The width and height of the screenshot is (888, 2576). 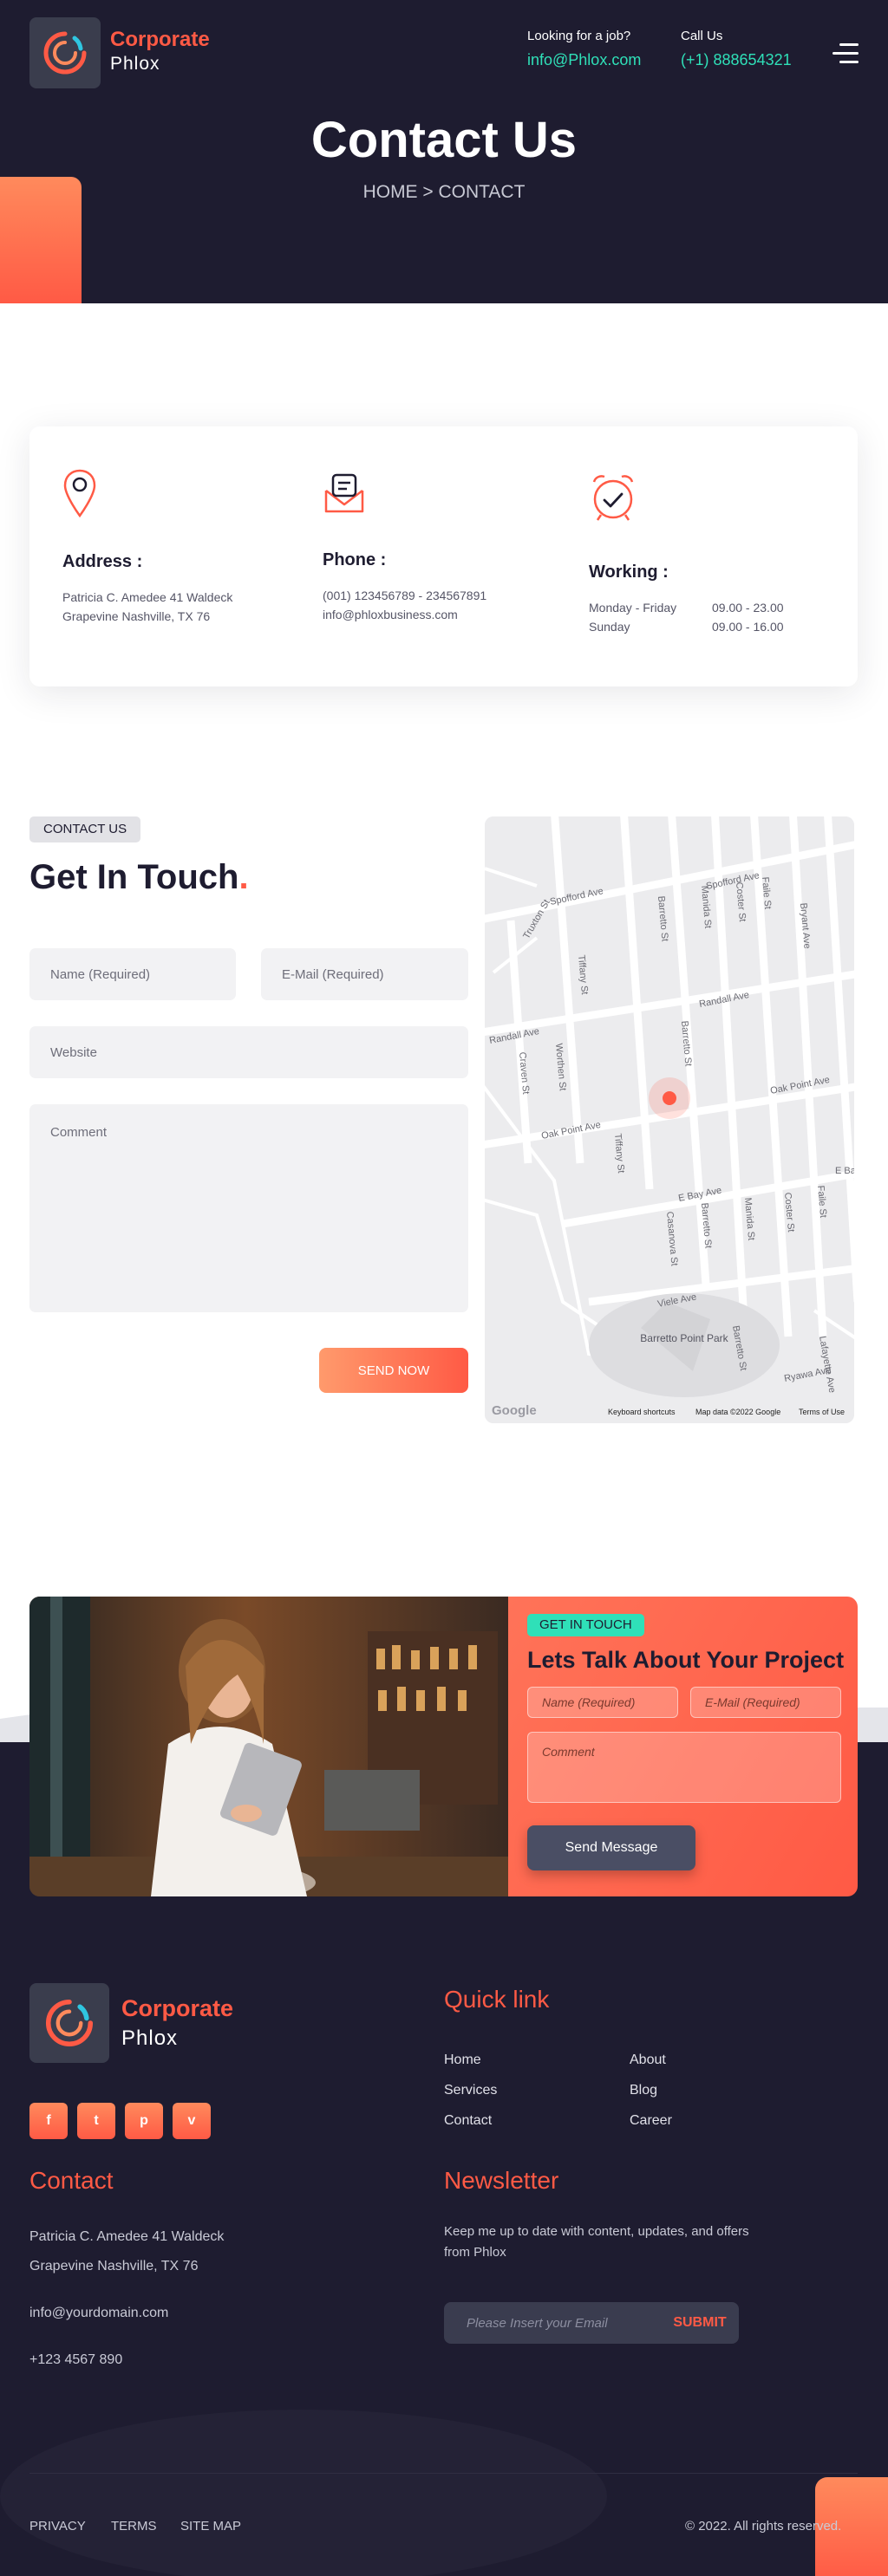 What do you see at coordinates (303, 2493) in the screenshot?
I see `footer-swoosh` at bounding box center [303, 2493].